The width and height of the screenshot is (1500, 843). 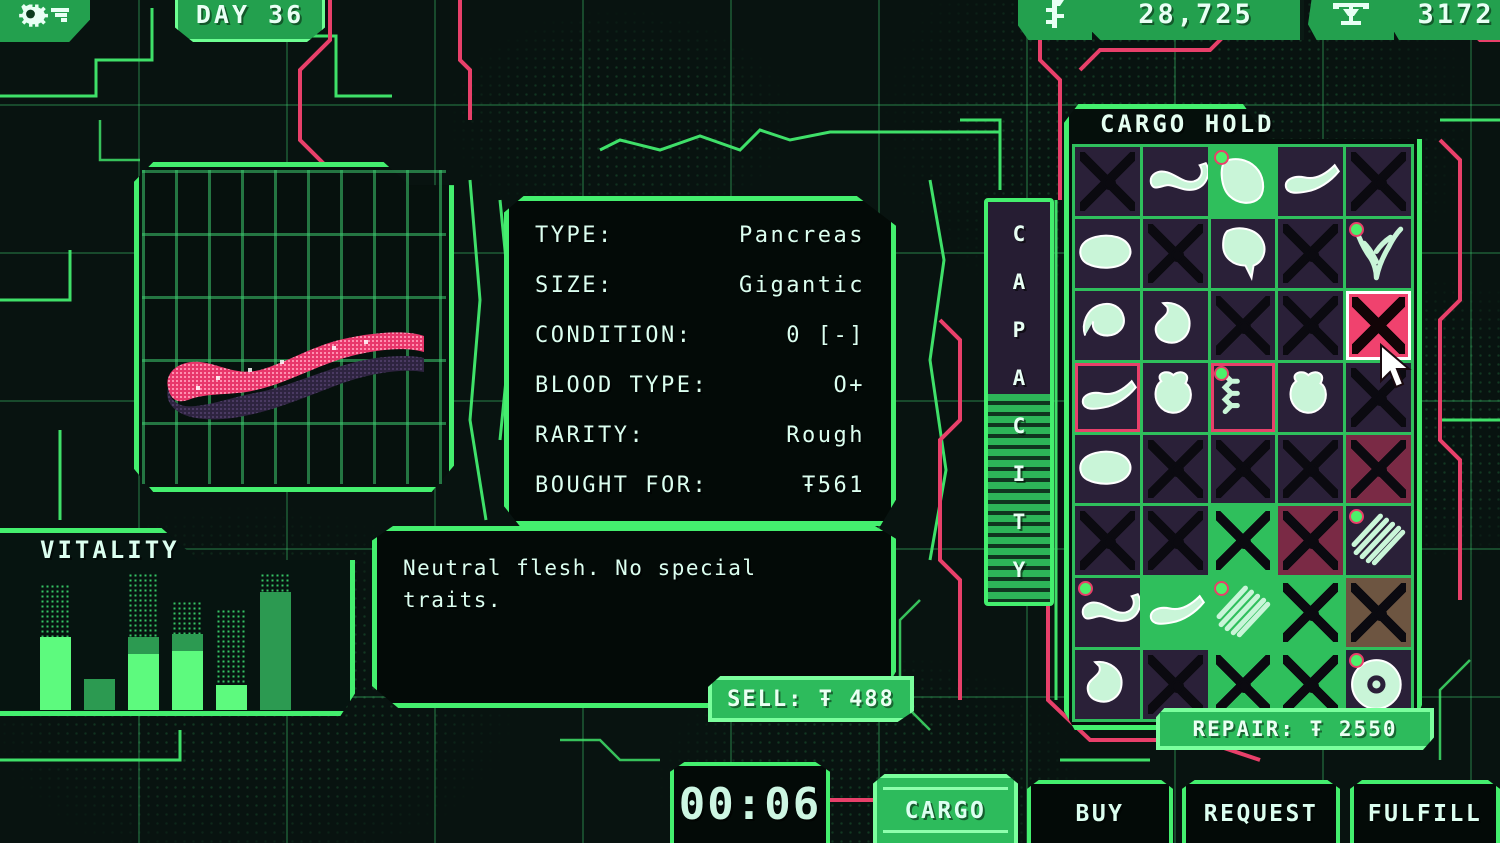 What do you see at coordinates (1378, 325) in the screenshot?
I see `cargo-slot-hovered` at bounding box center [1378, 325].